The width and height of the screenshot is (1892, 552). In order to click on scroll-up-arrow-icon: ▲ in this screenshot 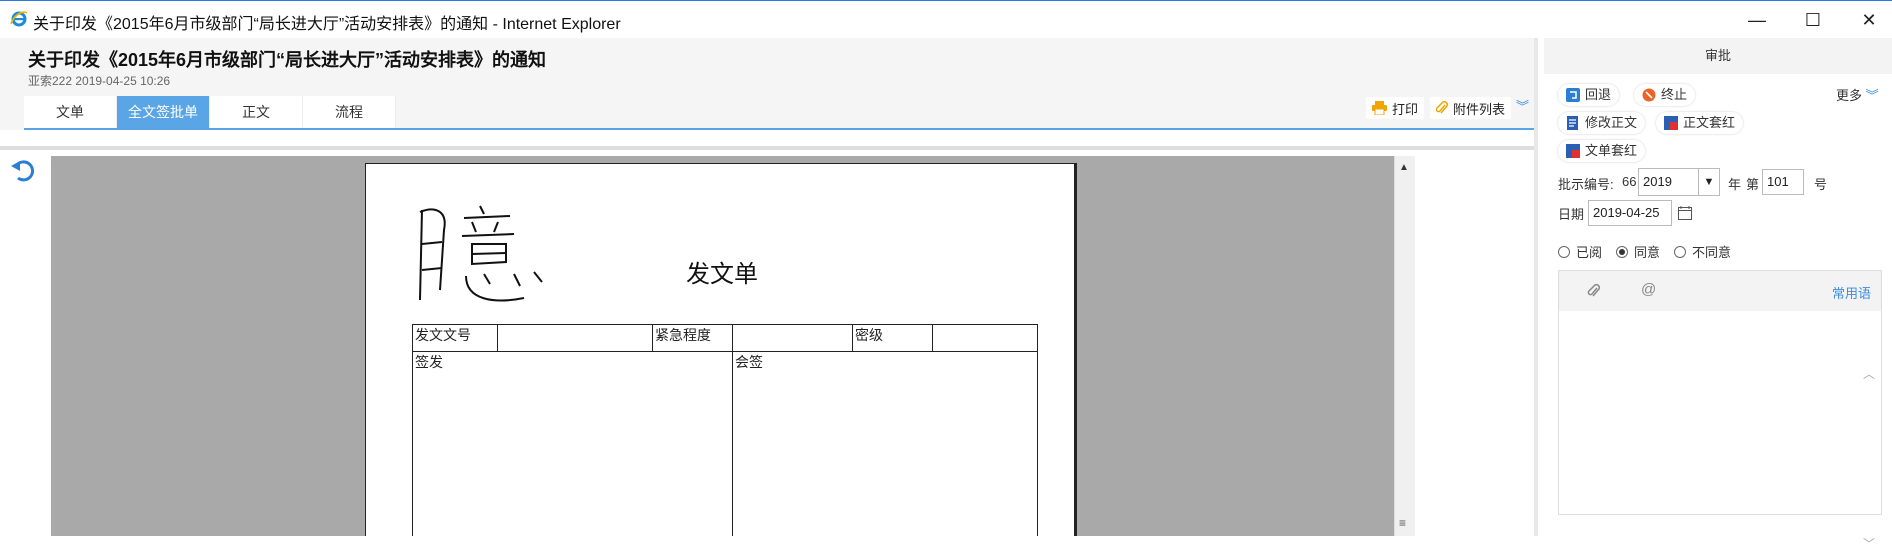, I will do `click(1404, 167)`.